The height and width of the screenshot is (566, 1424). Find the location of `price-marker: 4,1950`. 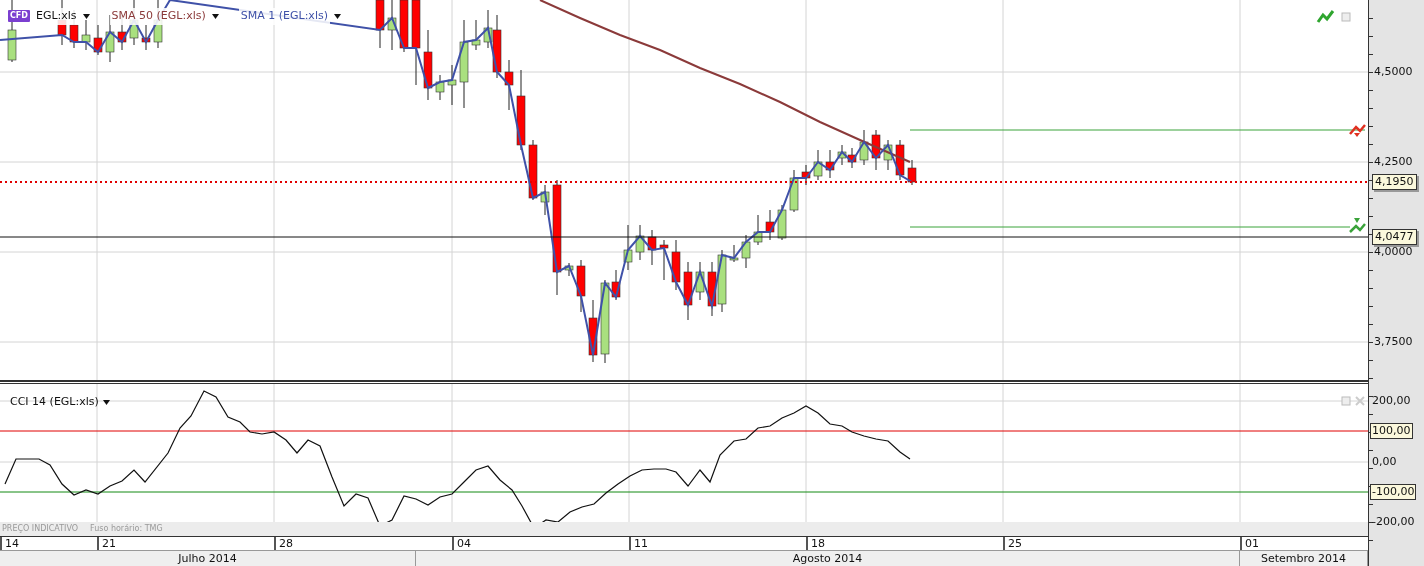

price-marker: 4,1950 is located at coordinates (1394, 182).